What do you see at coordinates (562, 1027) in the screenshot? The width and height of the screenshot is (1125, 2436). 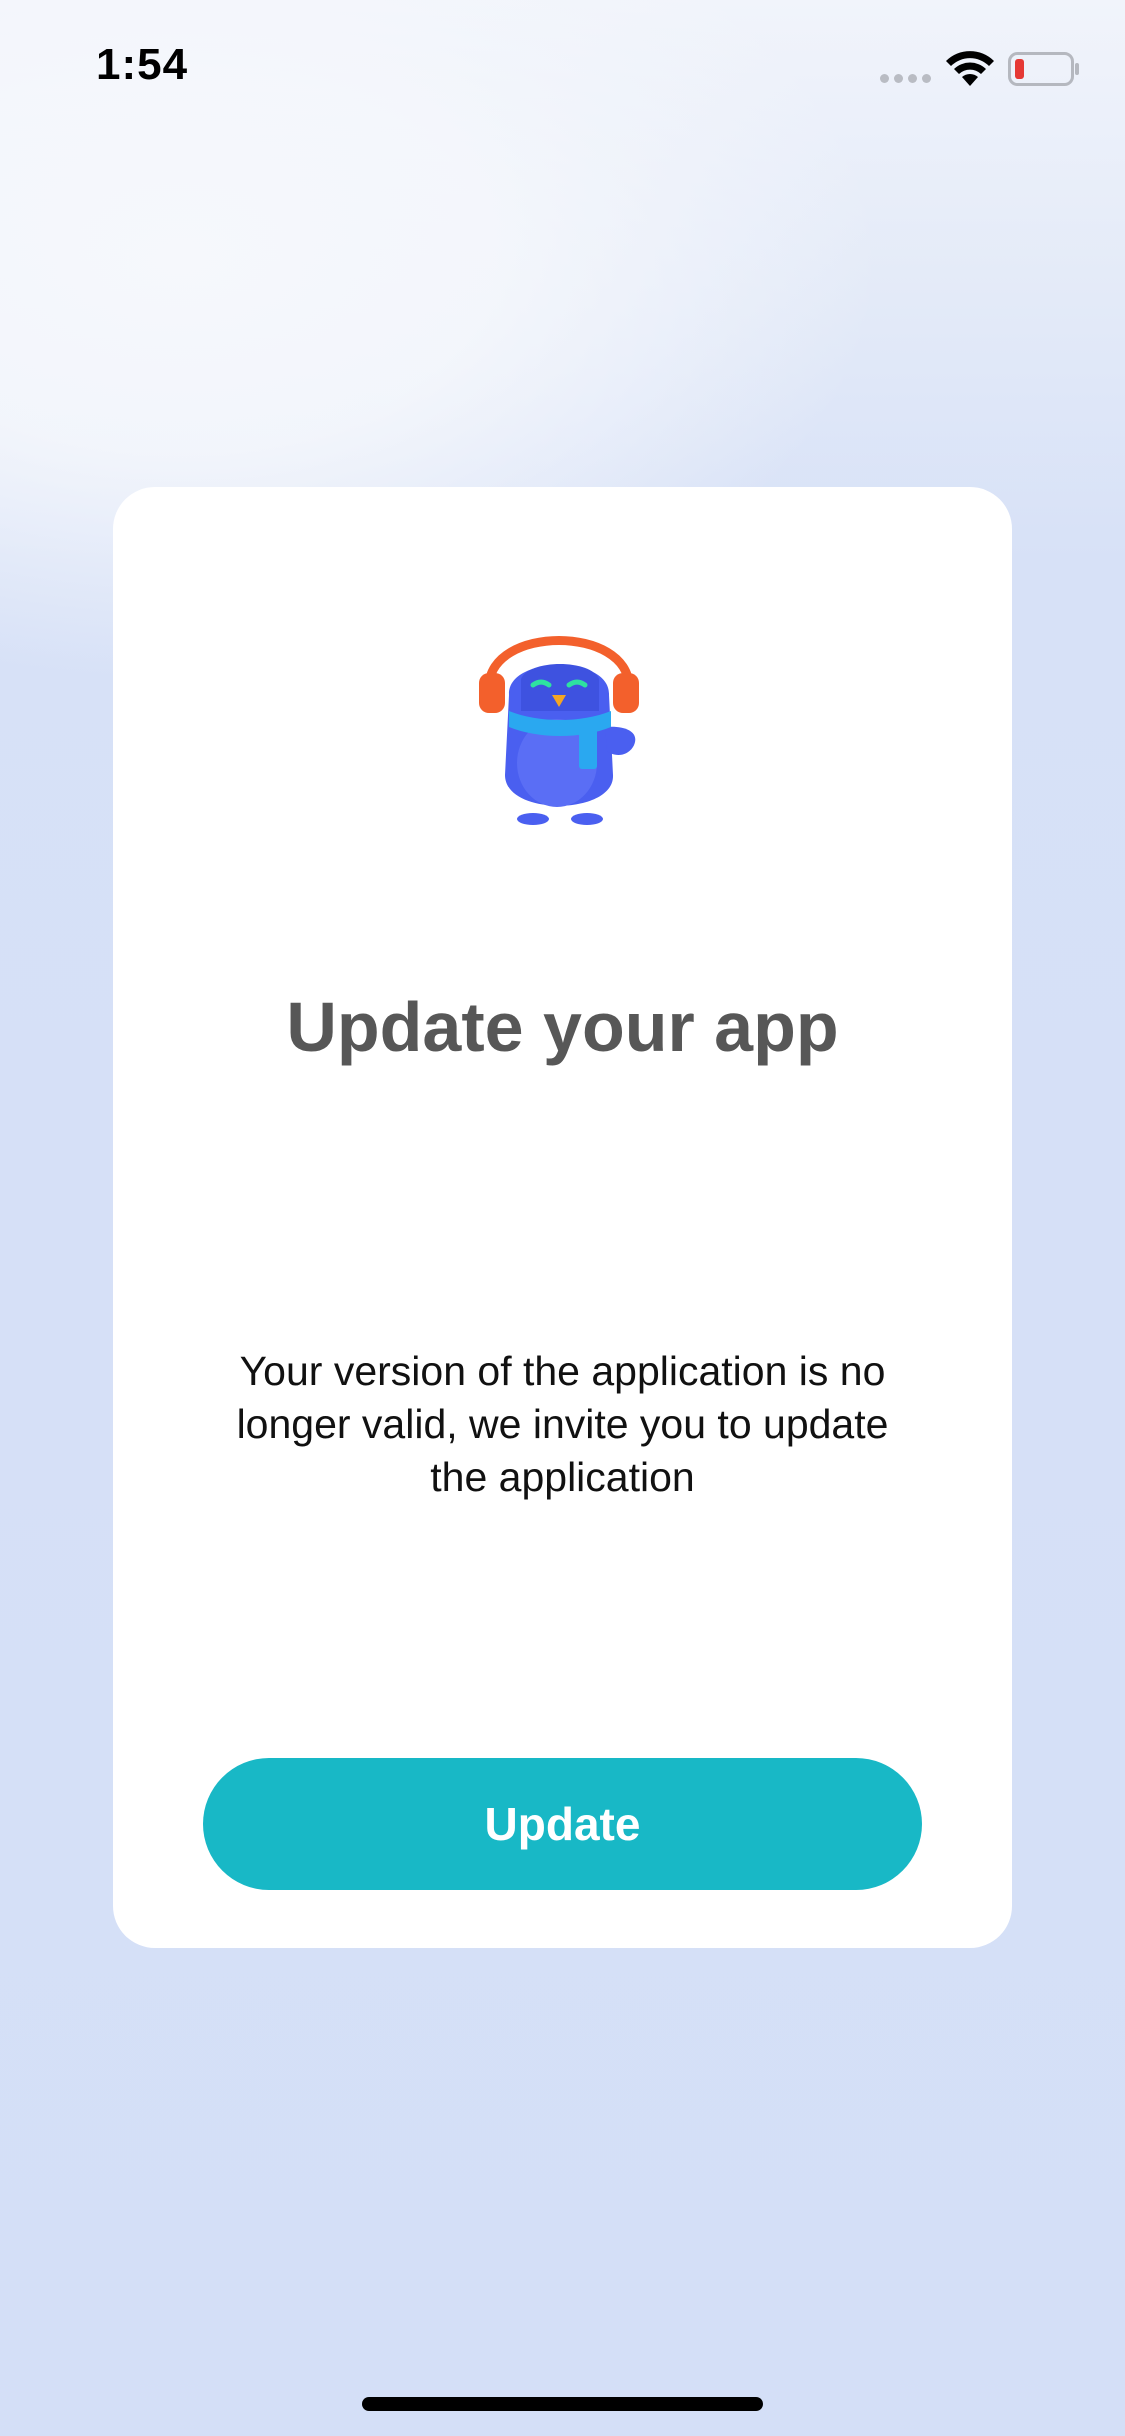 I see `dialog-title: Update your app` at bounding box center [562, 1027].